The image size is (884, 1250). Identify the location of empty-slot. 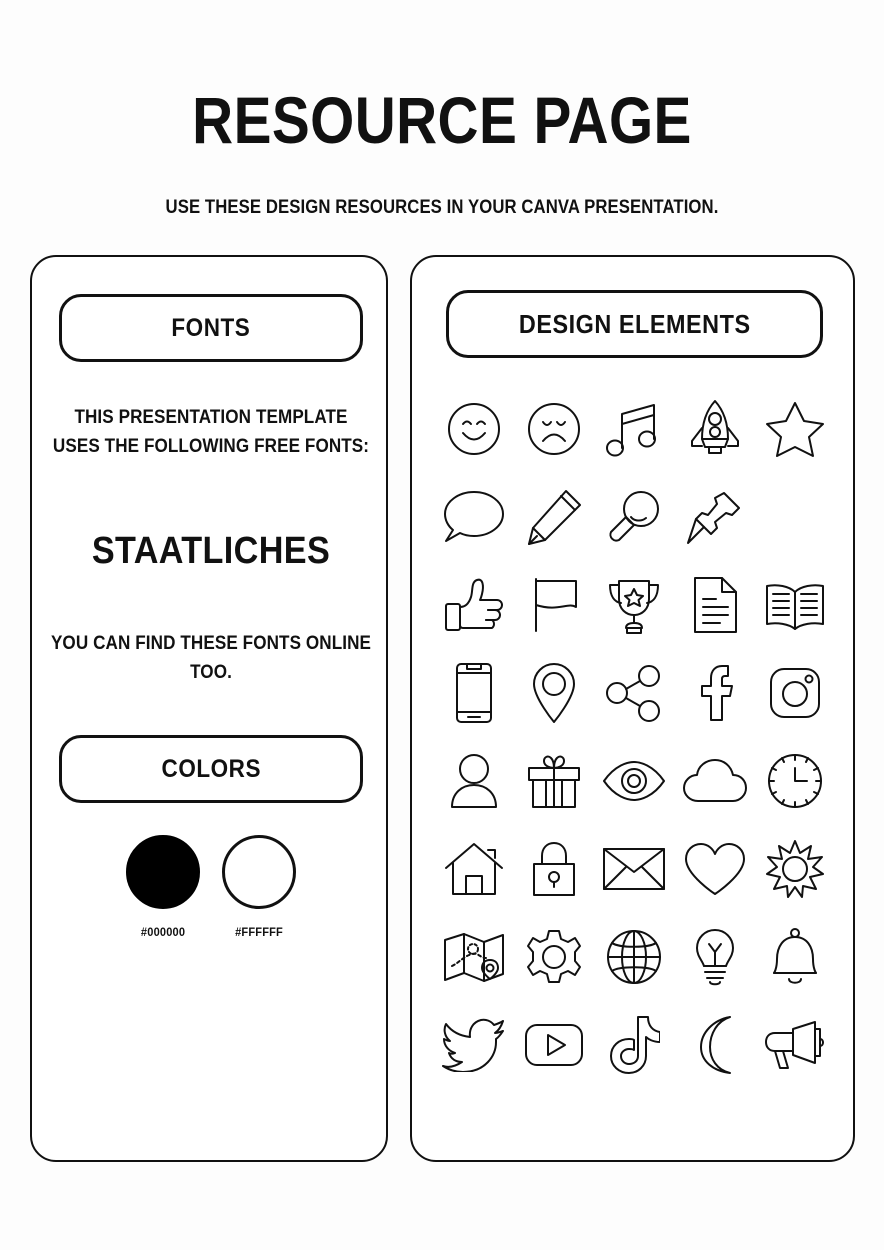
(795, 517).